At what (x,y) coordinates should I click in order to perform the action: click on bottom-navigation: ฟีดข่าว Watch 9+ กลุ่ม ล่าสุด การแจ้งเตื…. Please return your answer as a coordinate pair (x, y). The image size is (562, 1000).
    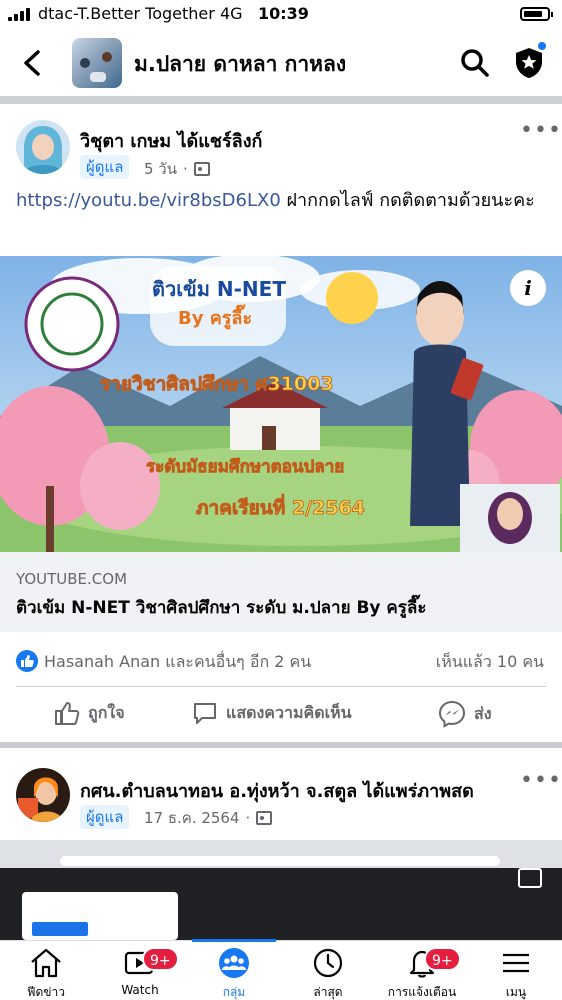
    Looking at the image, I should click on (281, 969).